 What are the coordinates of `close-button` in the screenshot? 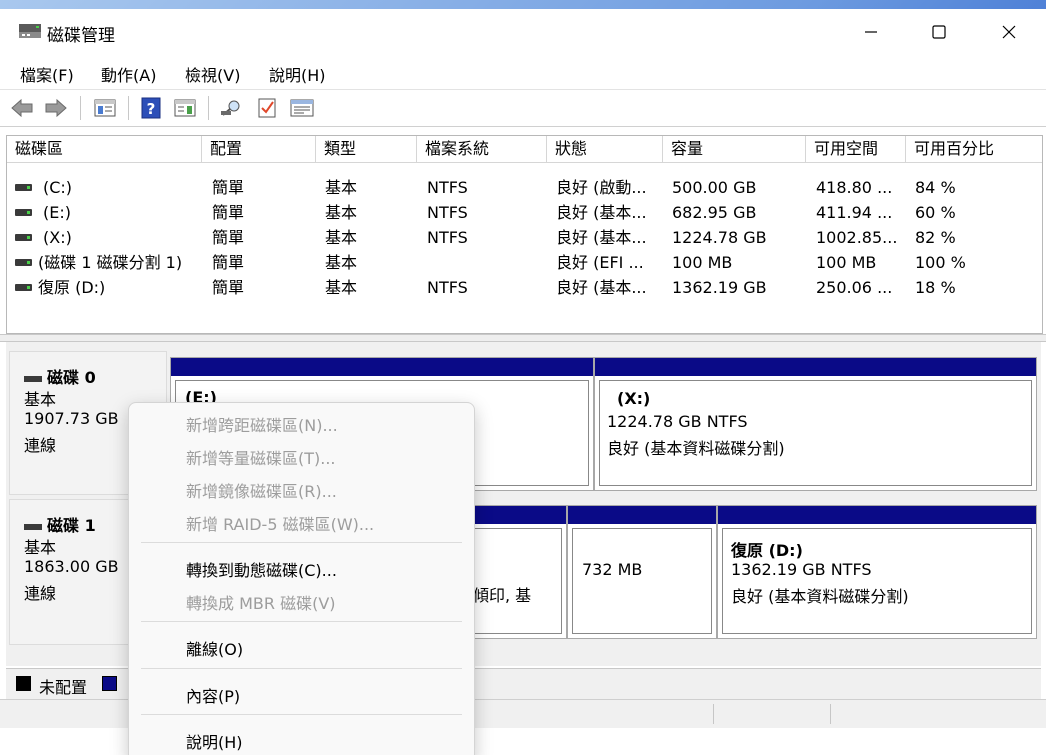 It's located at (1009, 32).